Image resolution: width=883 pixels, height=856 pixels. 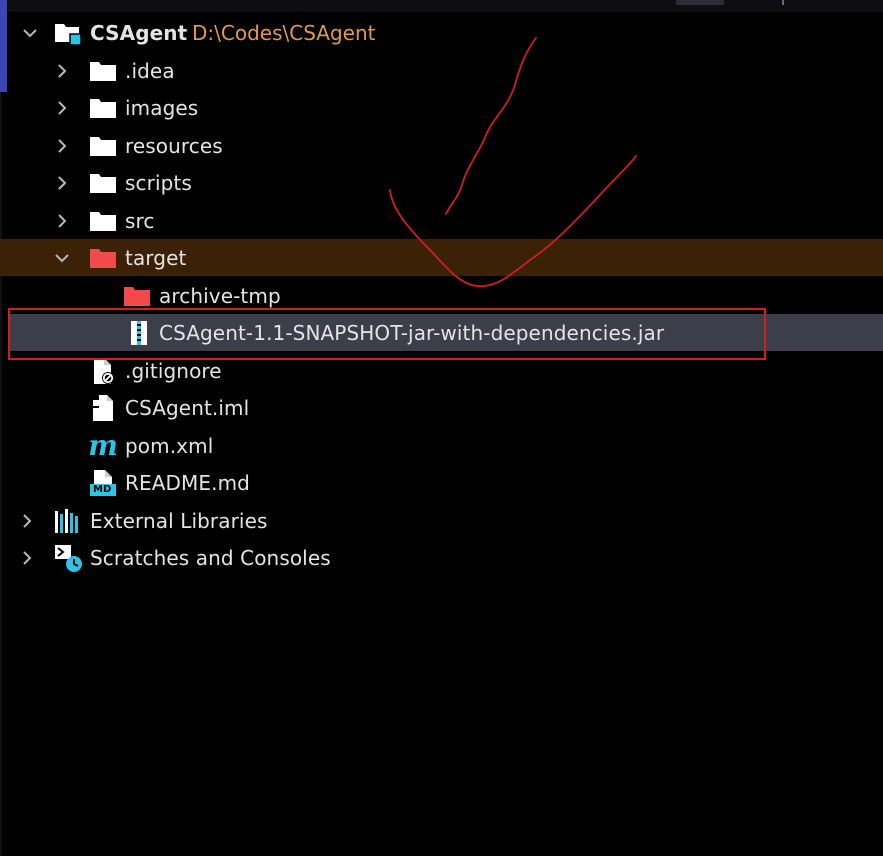 What do you see at coordinates (68, 558) in the screenshot?
I see `scratches-icon` at bounding box center [68, 558].